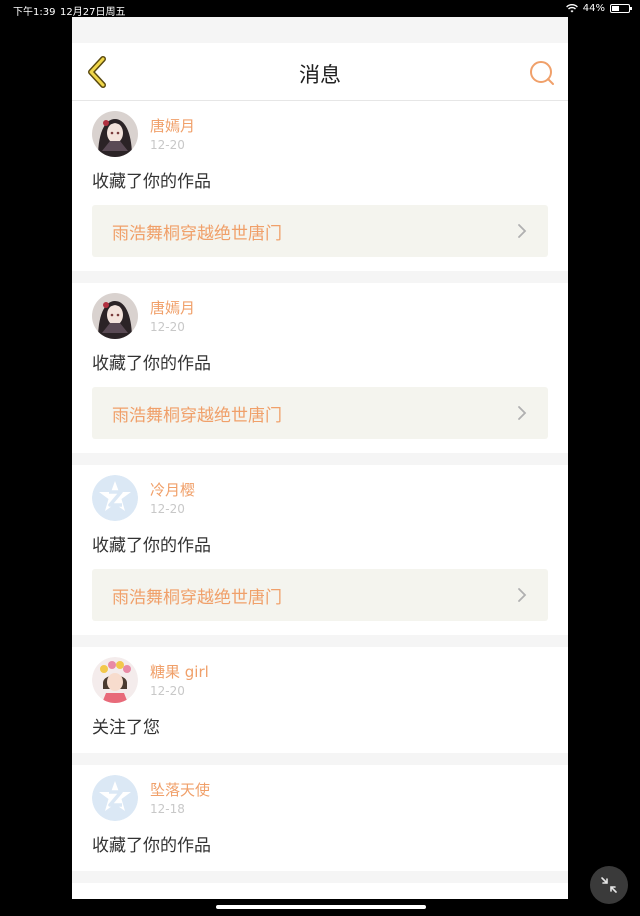 The height and width of the screenshot is (916, 640). What do you see at coordinates (167, 809) in the screenshot?
I see `message-date: 12-18` at bounding box center [167, 809].